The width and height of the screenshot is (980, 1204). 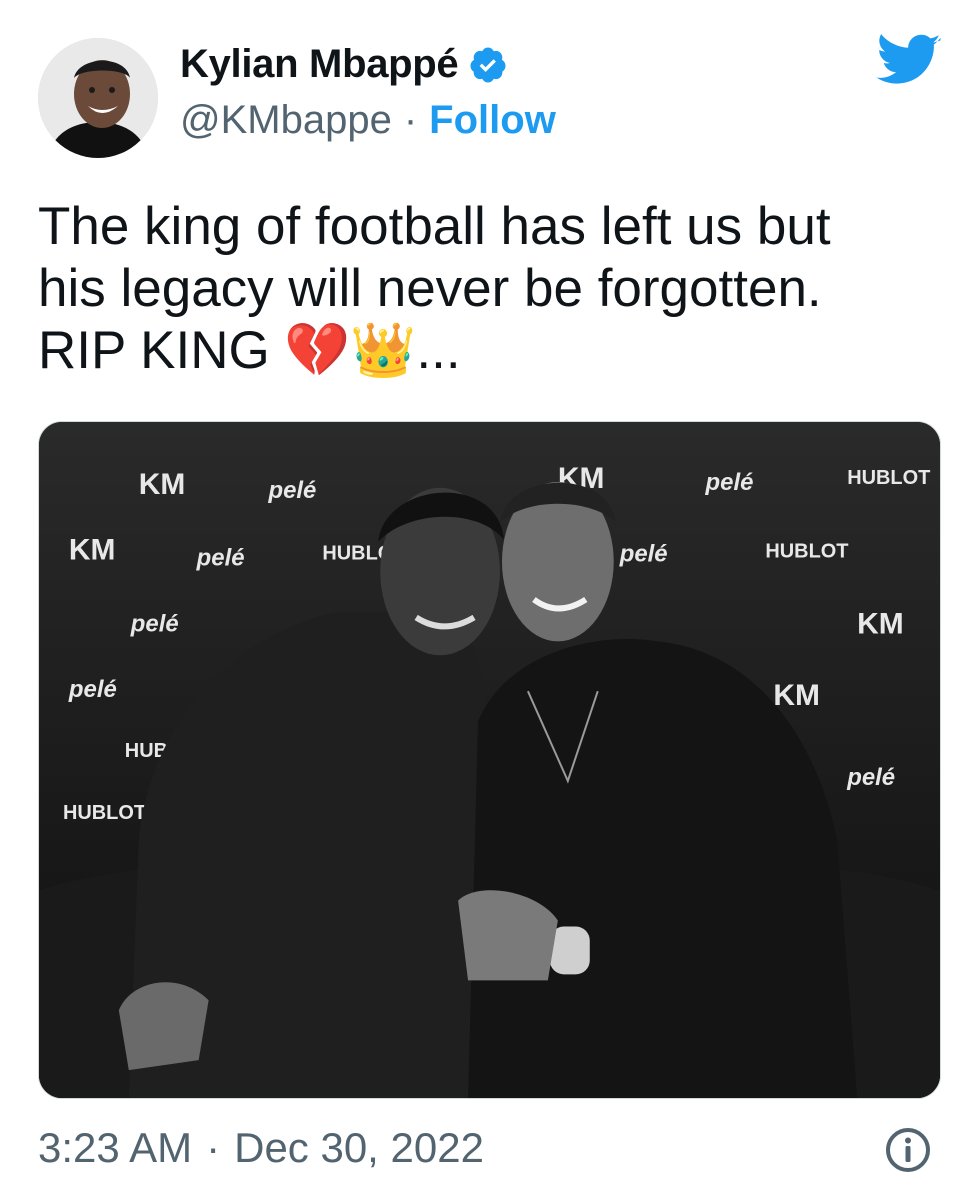 What do you see at coordinates (359, 1147) in the screenshot?
I see `tweet-date: Dec 30, 2022` at bounding box center [359, 1147].